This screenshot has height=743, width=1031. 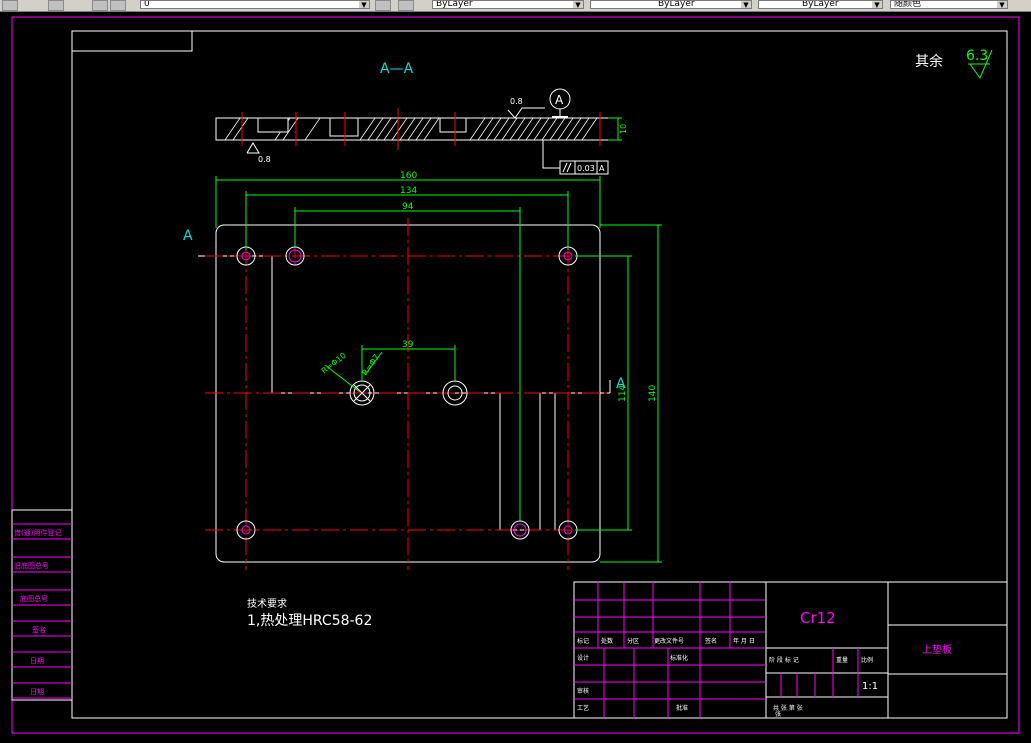 What do you see at coordinates (406, 5) in the screenshot?
I see `layer-previous-icon` at bounding box center [406, 5].